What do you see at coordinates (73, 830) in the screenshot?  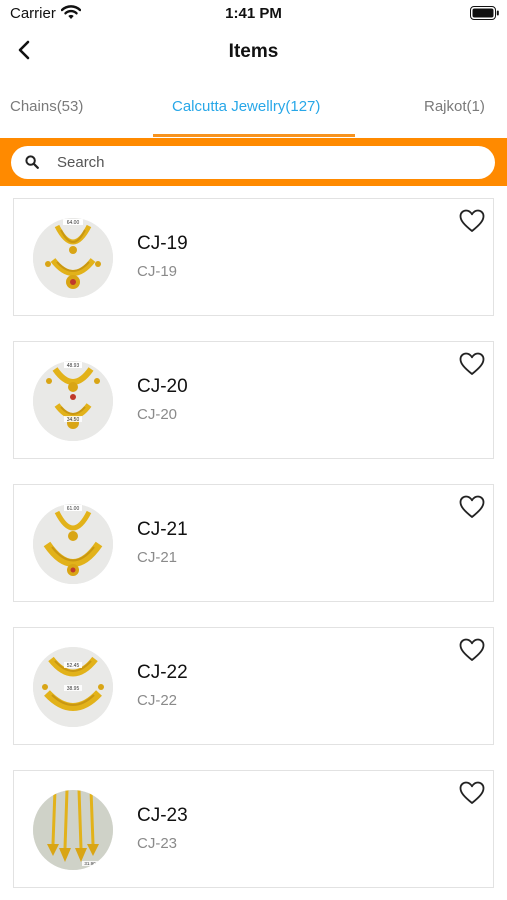 I see `item-thumbnail: 31.90` at bounding box center [73, 830].